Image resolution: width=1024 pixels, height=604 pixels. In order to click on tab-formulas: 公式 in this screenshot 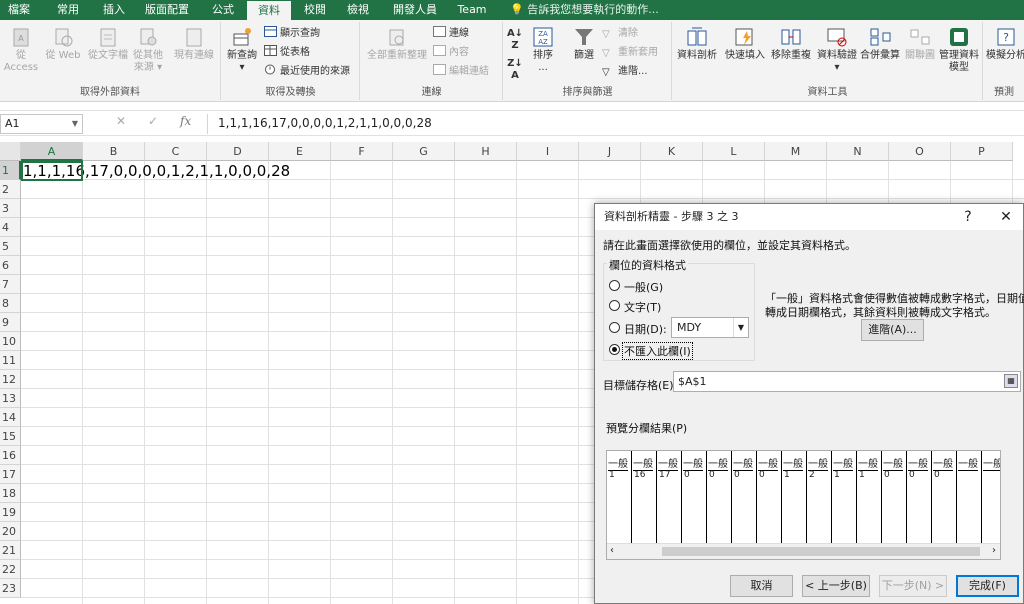, I will do `click(223, 10)`.